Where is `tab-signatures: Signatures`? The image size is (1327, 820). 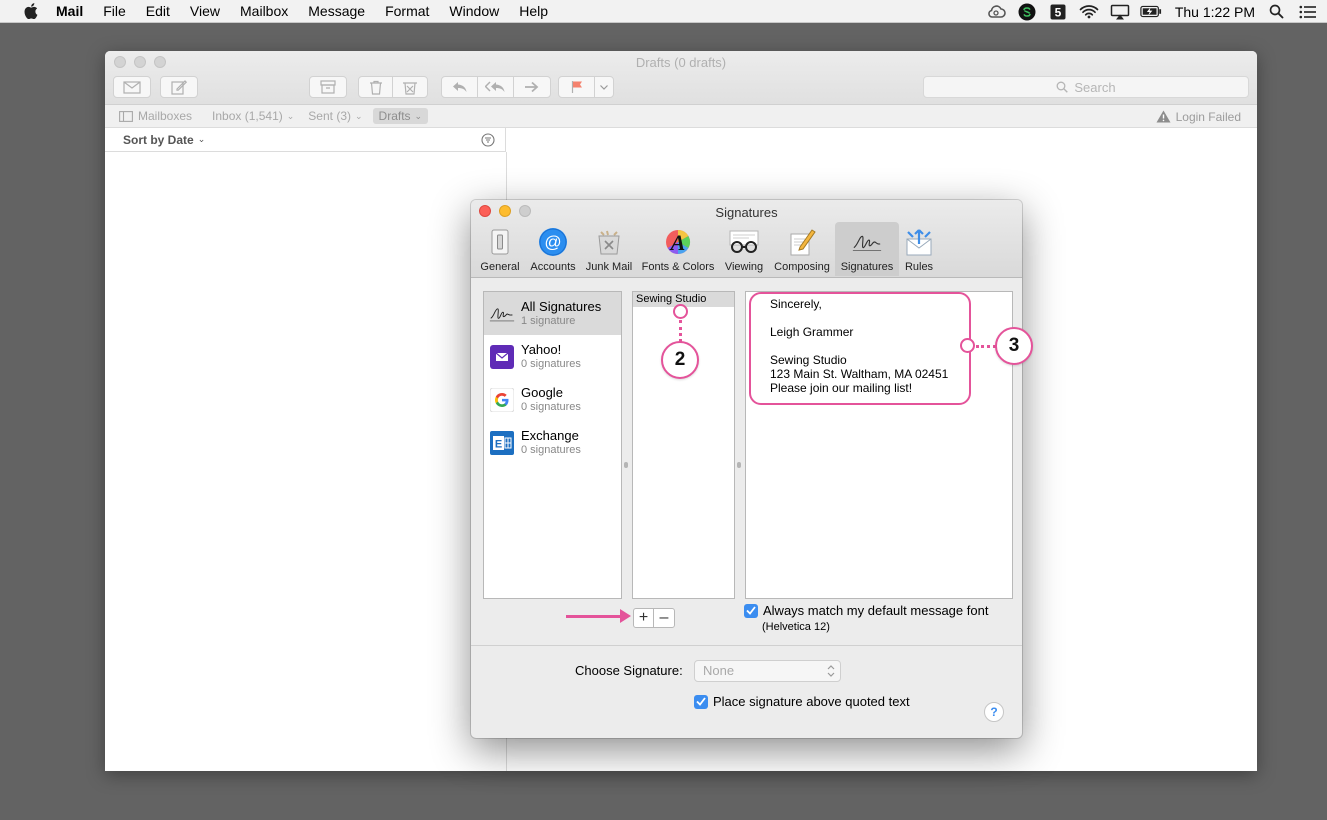
tab-signatures: Signatures is located at coordinates (867, 249).